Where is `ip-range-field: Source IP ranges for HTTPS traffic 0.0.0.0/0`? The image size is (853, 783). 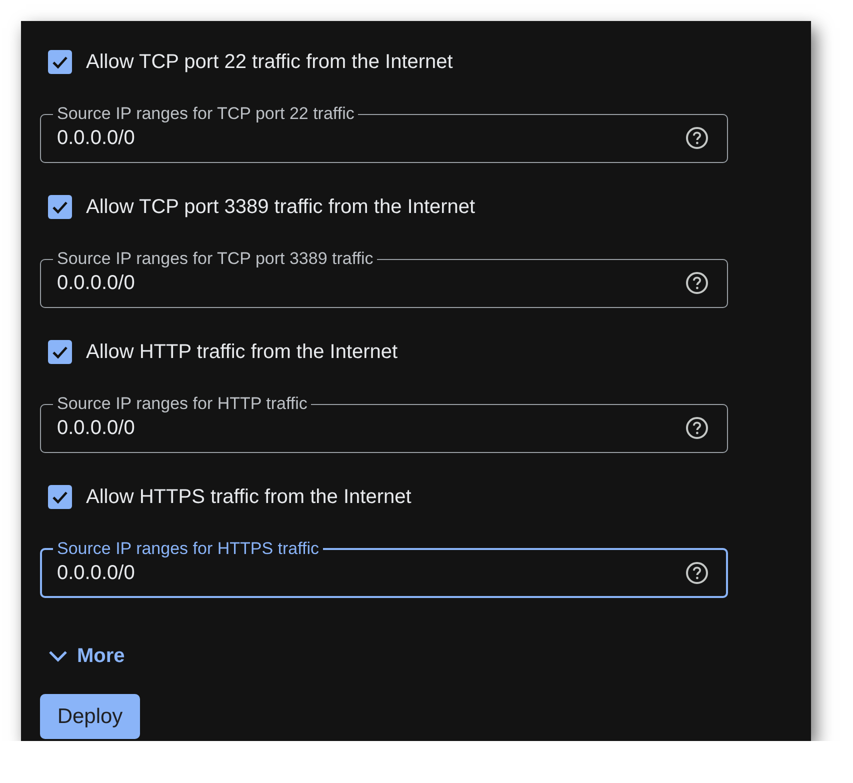
ip-range-field: Source IP ranges for HTTPS traffic 0.0.0.0/0 is located at coordinates (384, 569).